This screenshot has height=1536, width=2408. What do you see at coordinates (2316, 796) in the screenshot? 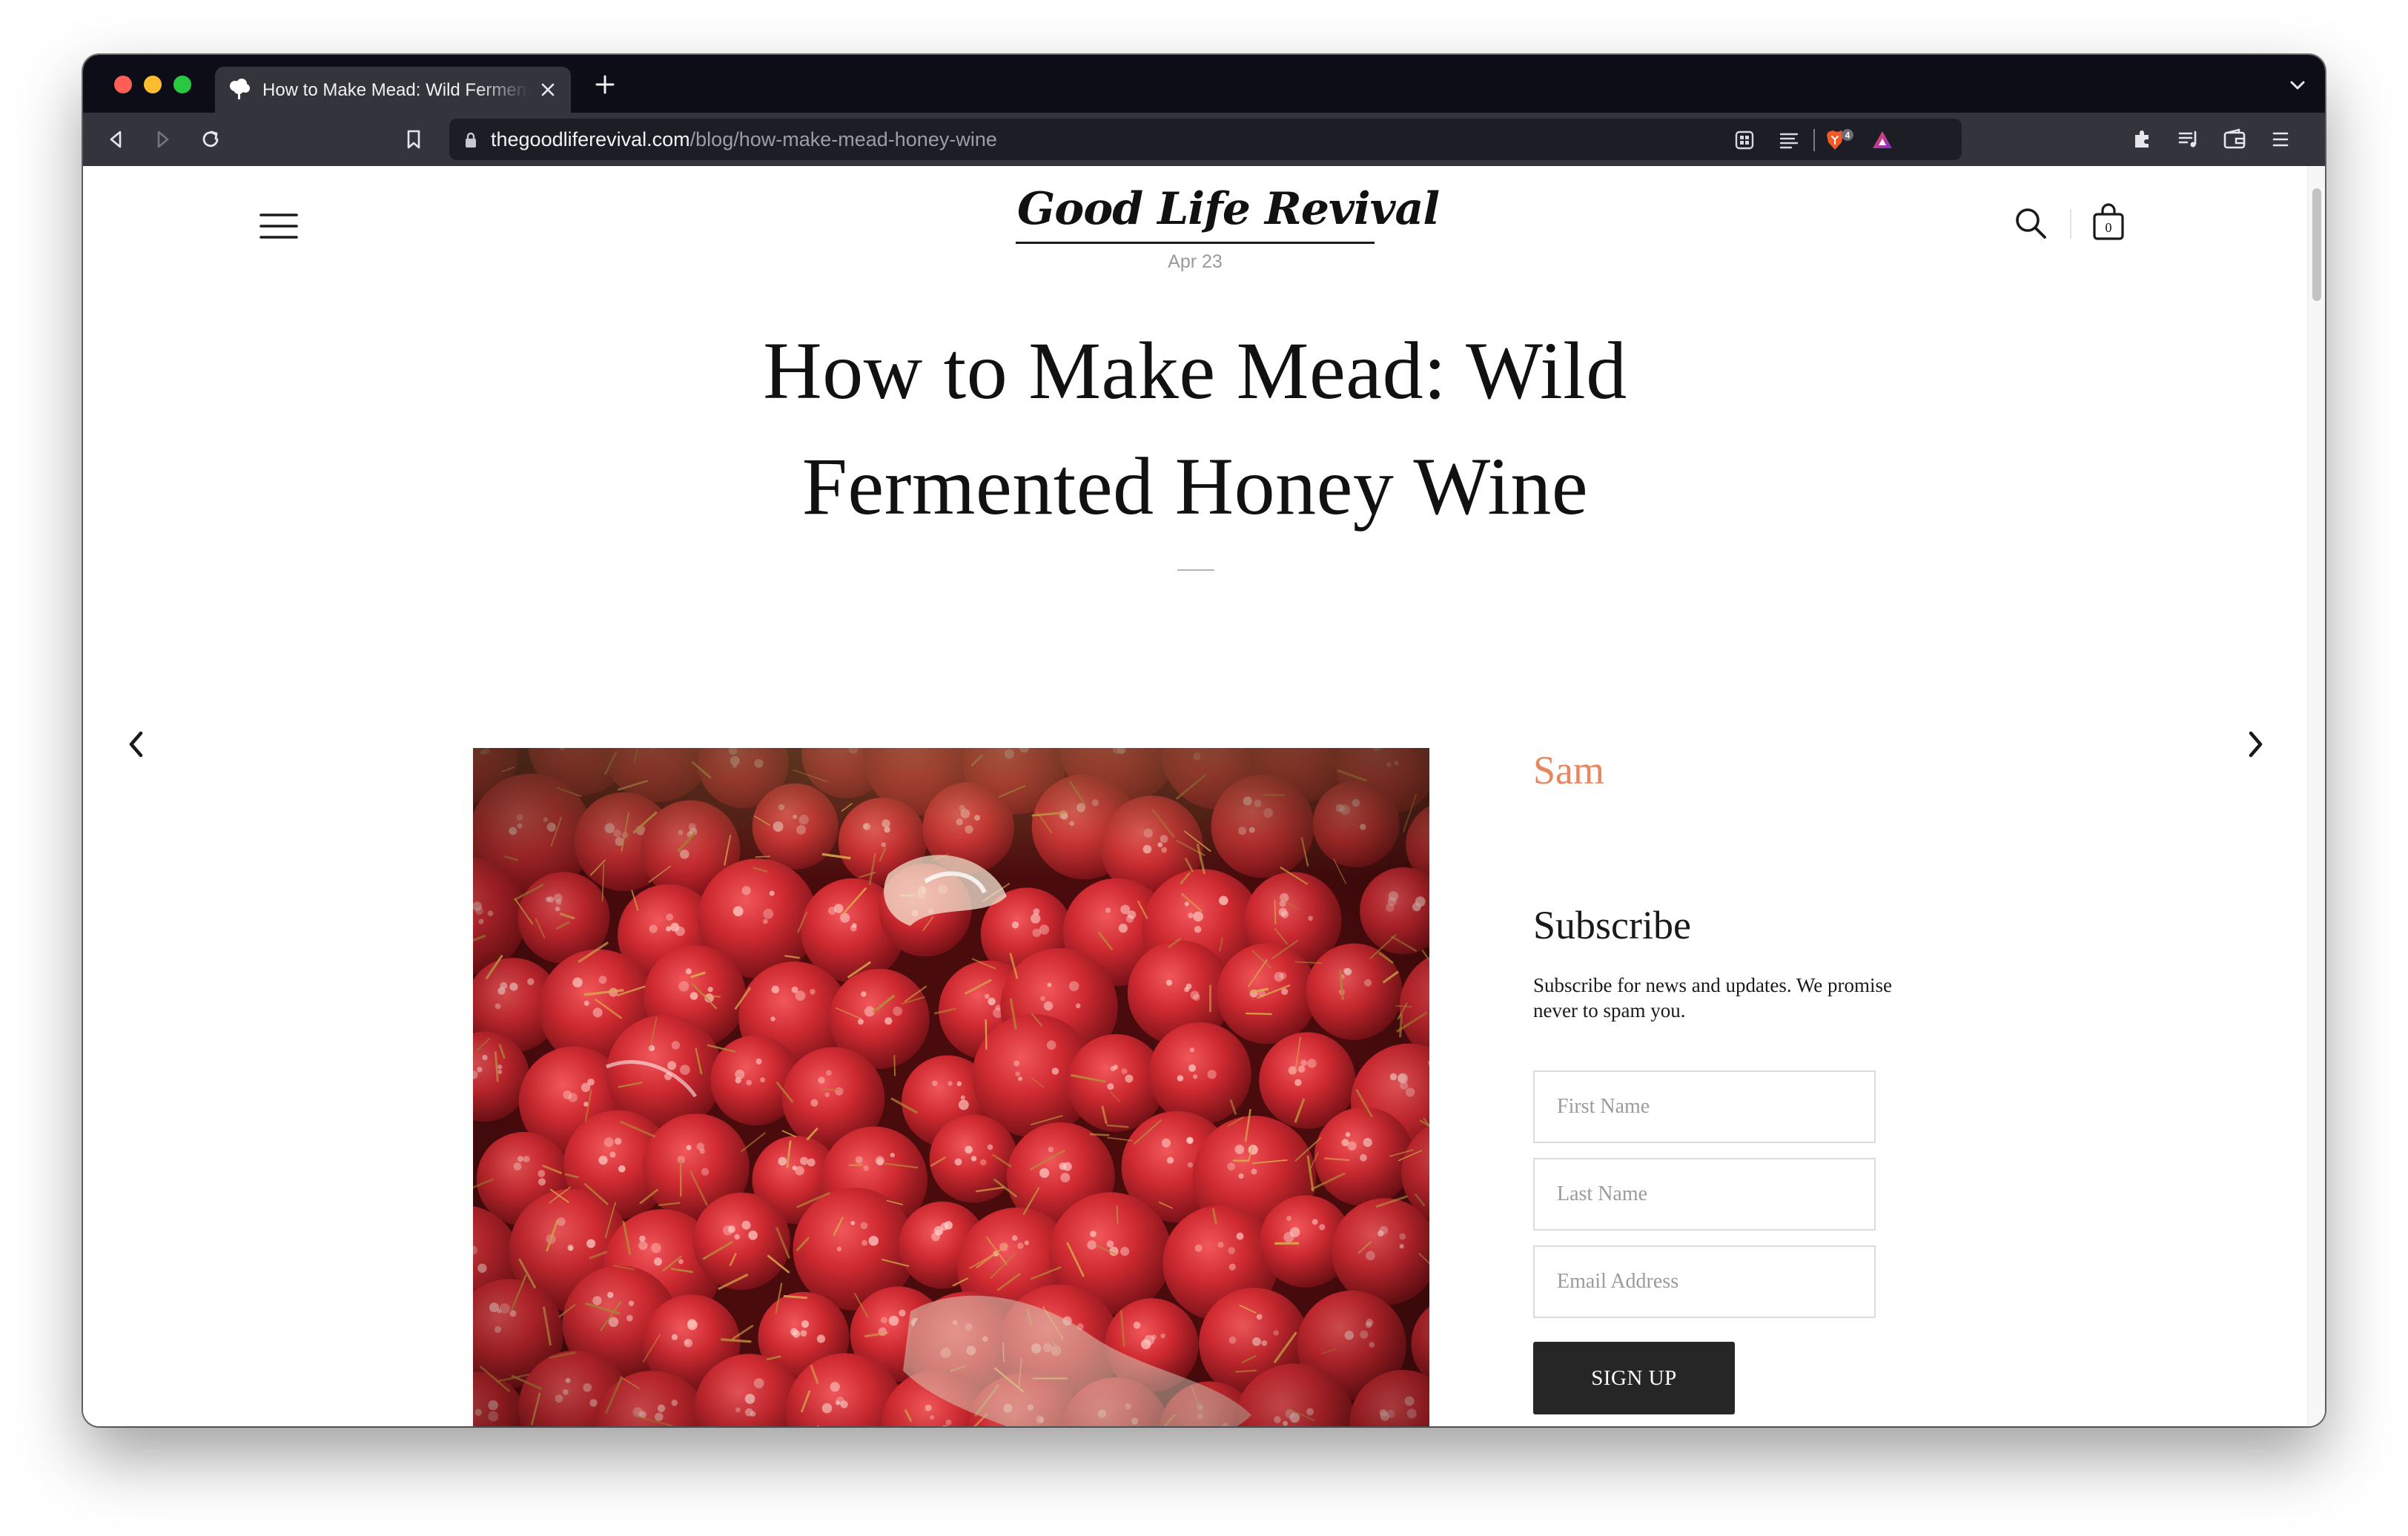
I see `page-scrollbar` at bounding box center [2316, 796].